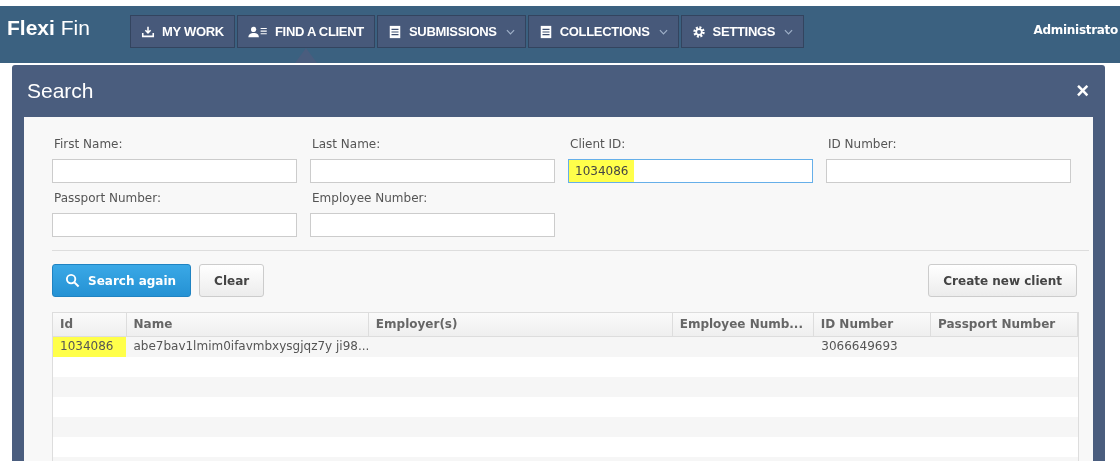  What do you see at coordinates (1004, 324) in the screenshot?
I see `column-header: Passport Number` at bounding box center [1004, 324].